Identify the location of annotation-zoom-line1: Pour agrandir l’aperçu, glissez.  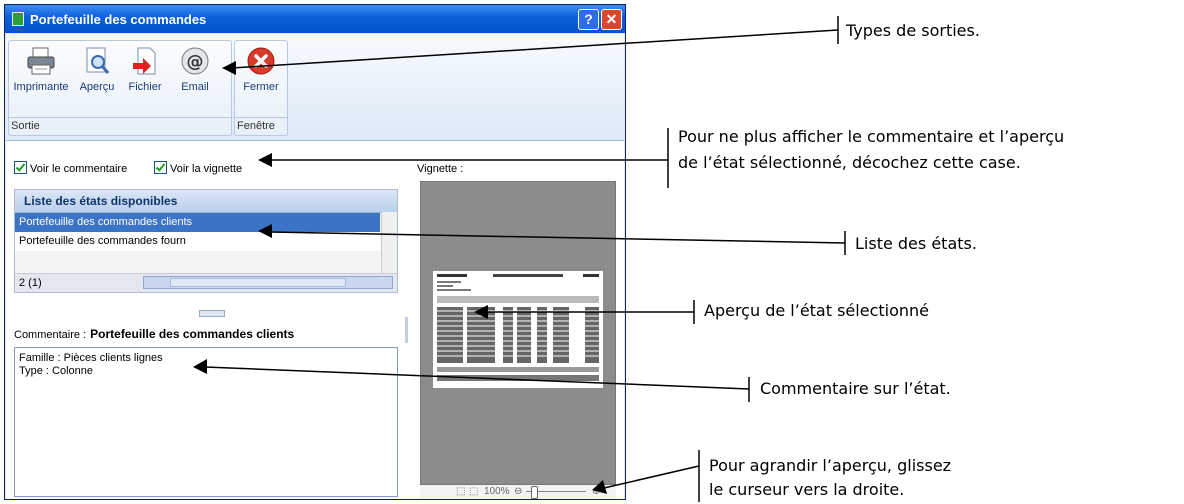
(830, 465).